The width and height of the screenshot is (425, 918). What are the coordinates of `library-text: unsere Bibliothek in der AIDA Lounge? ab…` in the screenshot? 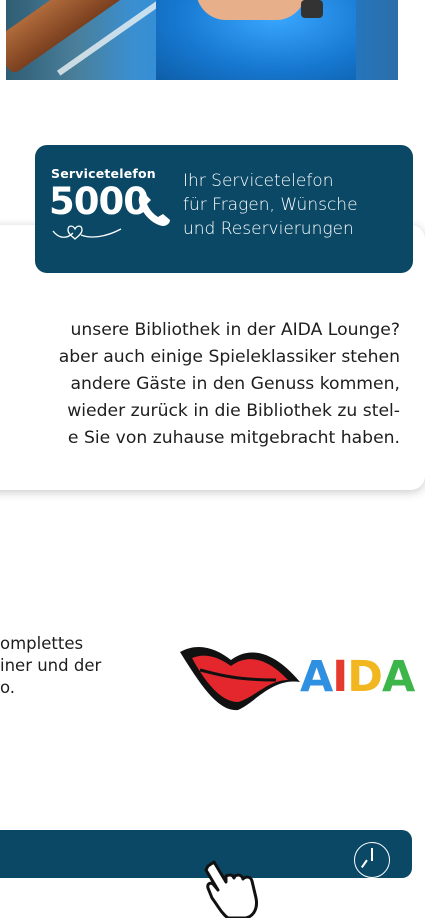 It's located at (200, 384).